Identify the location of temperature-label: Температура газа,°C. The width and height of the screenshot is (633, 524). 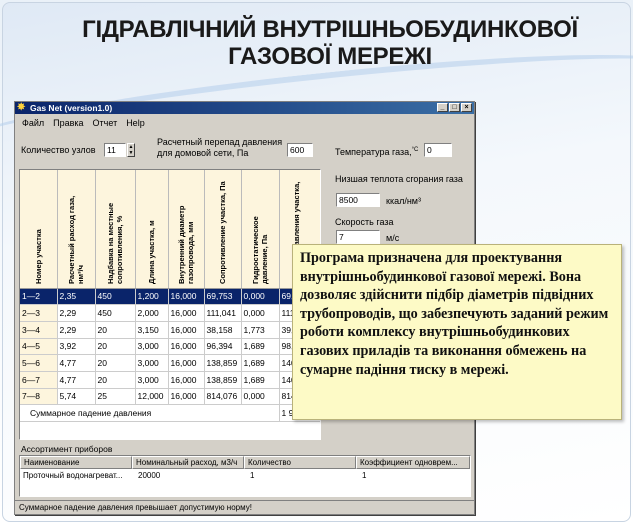
(377, 152).